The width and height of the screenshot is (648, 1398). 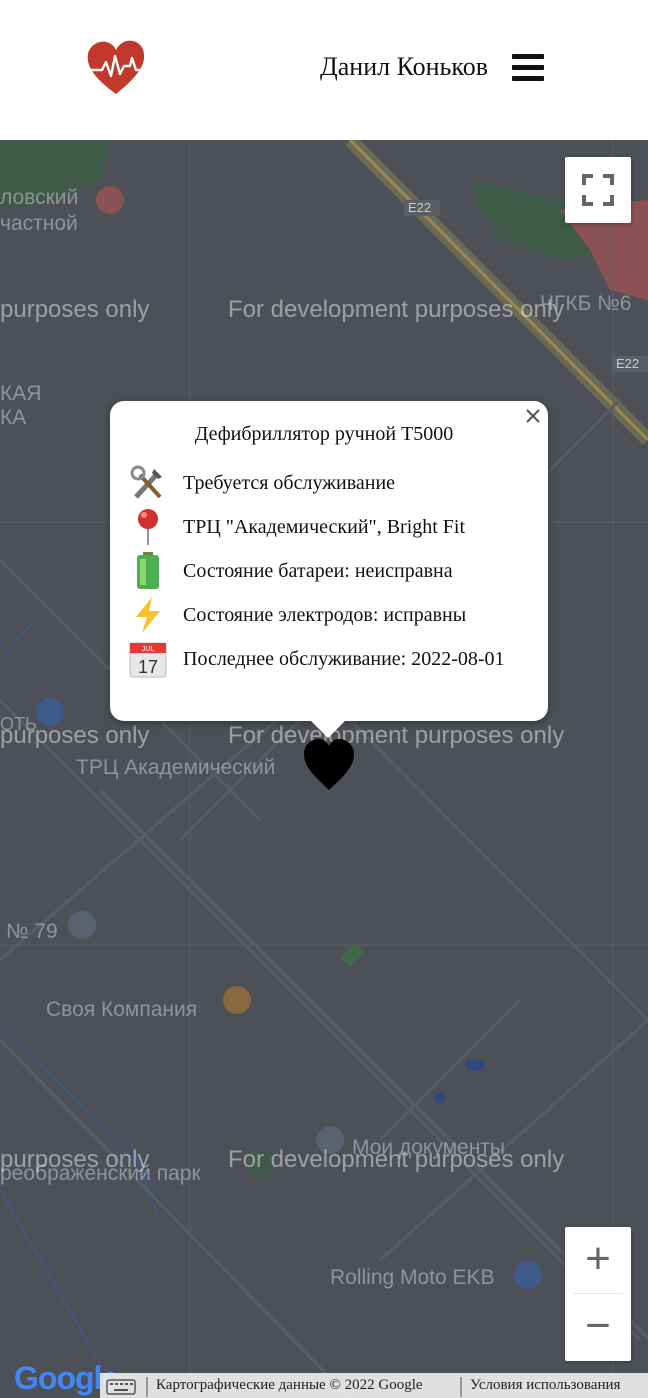 I want to click on app-header: Данил Коньков, so click(x=324, y=70).